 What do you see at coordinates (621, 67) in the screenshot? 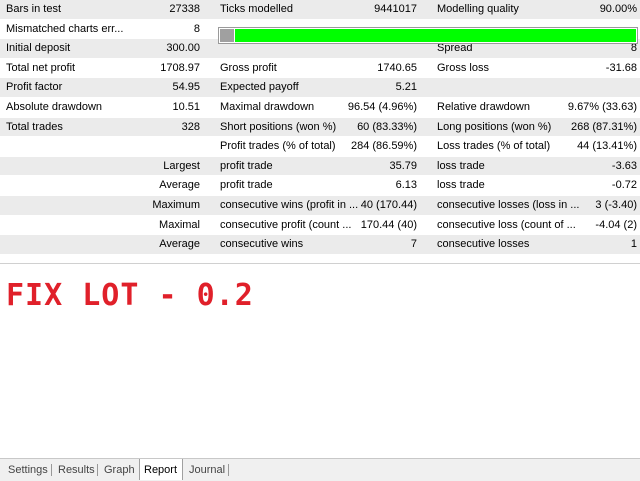
I see `value-gross-loss: -31.68` at bounding box center [621, 67].